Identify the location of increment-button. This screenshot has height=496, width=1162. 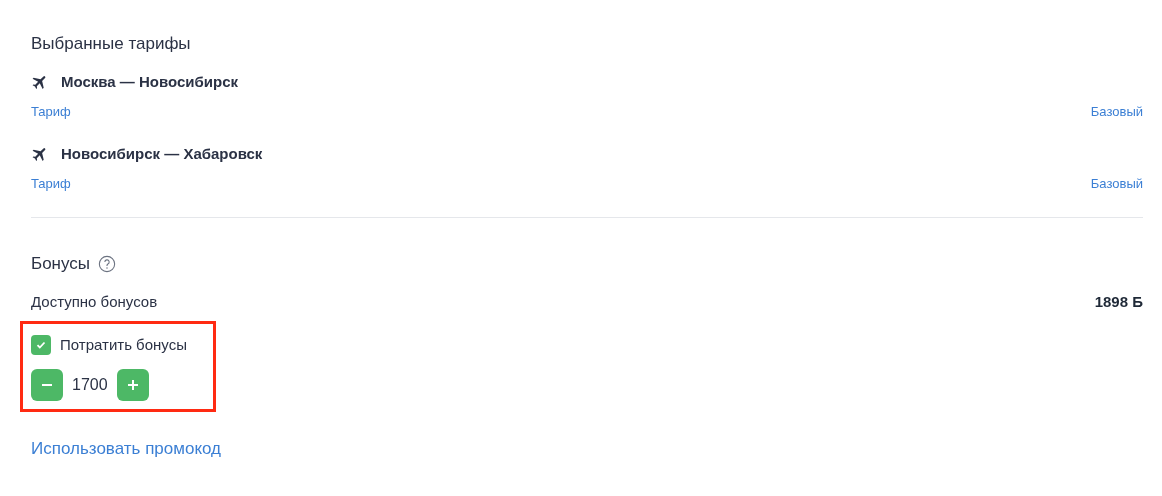
(132, 384).